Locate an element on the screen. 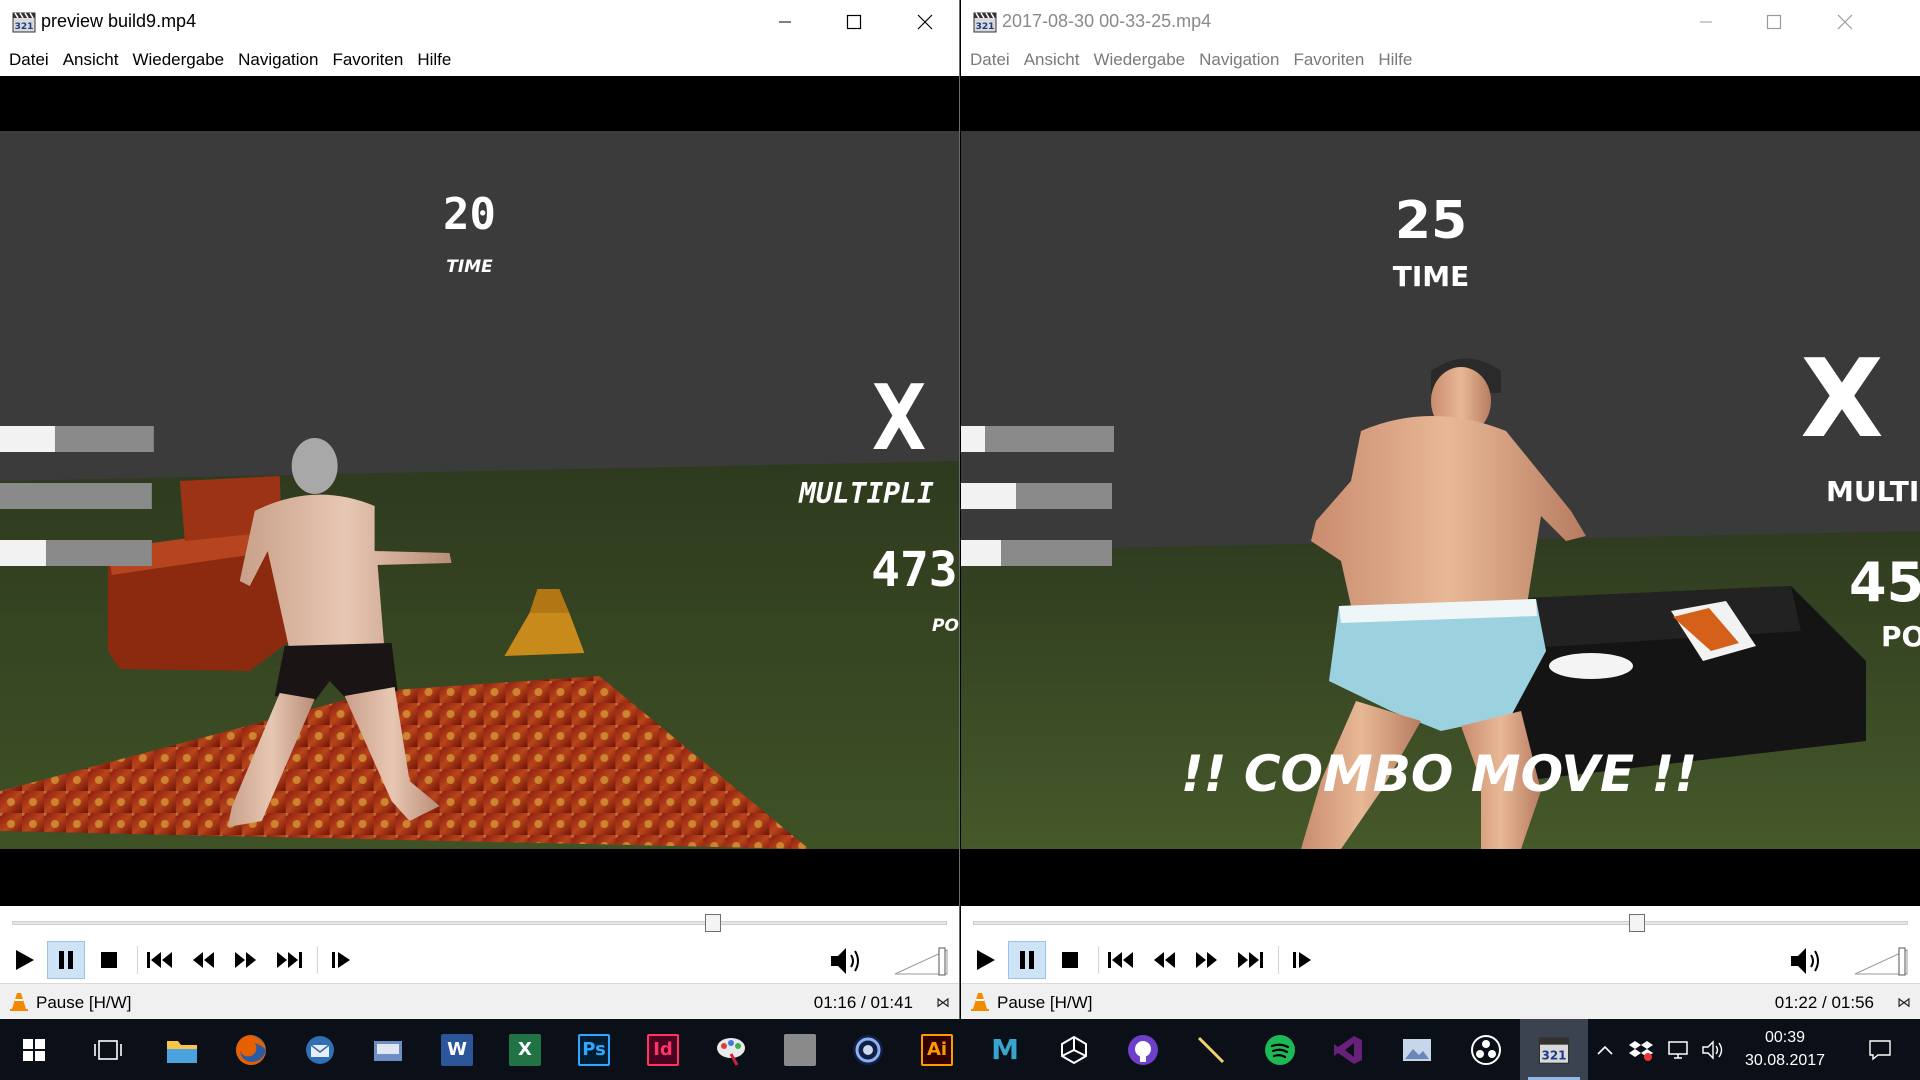 The height and width of the screenshot is (1080, 1920). speaker-icon is located at coordinates (1712, 1049).